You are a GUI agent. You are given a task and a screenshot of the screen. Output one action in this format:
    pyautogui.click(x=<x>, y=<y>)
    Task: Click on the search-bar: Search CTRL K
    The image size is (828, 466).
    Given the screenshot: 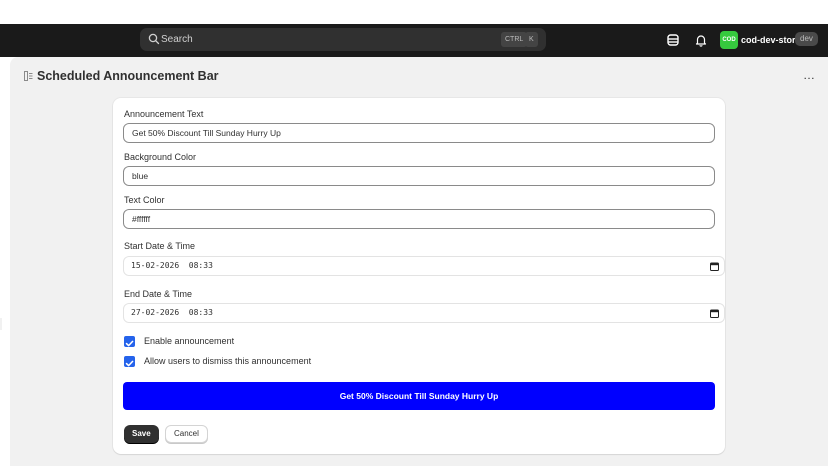 What is the action you would take?
    pyautogui.click(x=343, y=39)
    